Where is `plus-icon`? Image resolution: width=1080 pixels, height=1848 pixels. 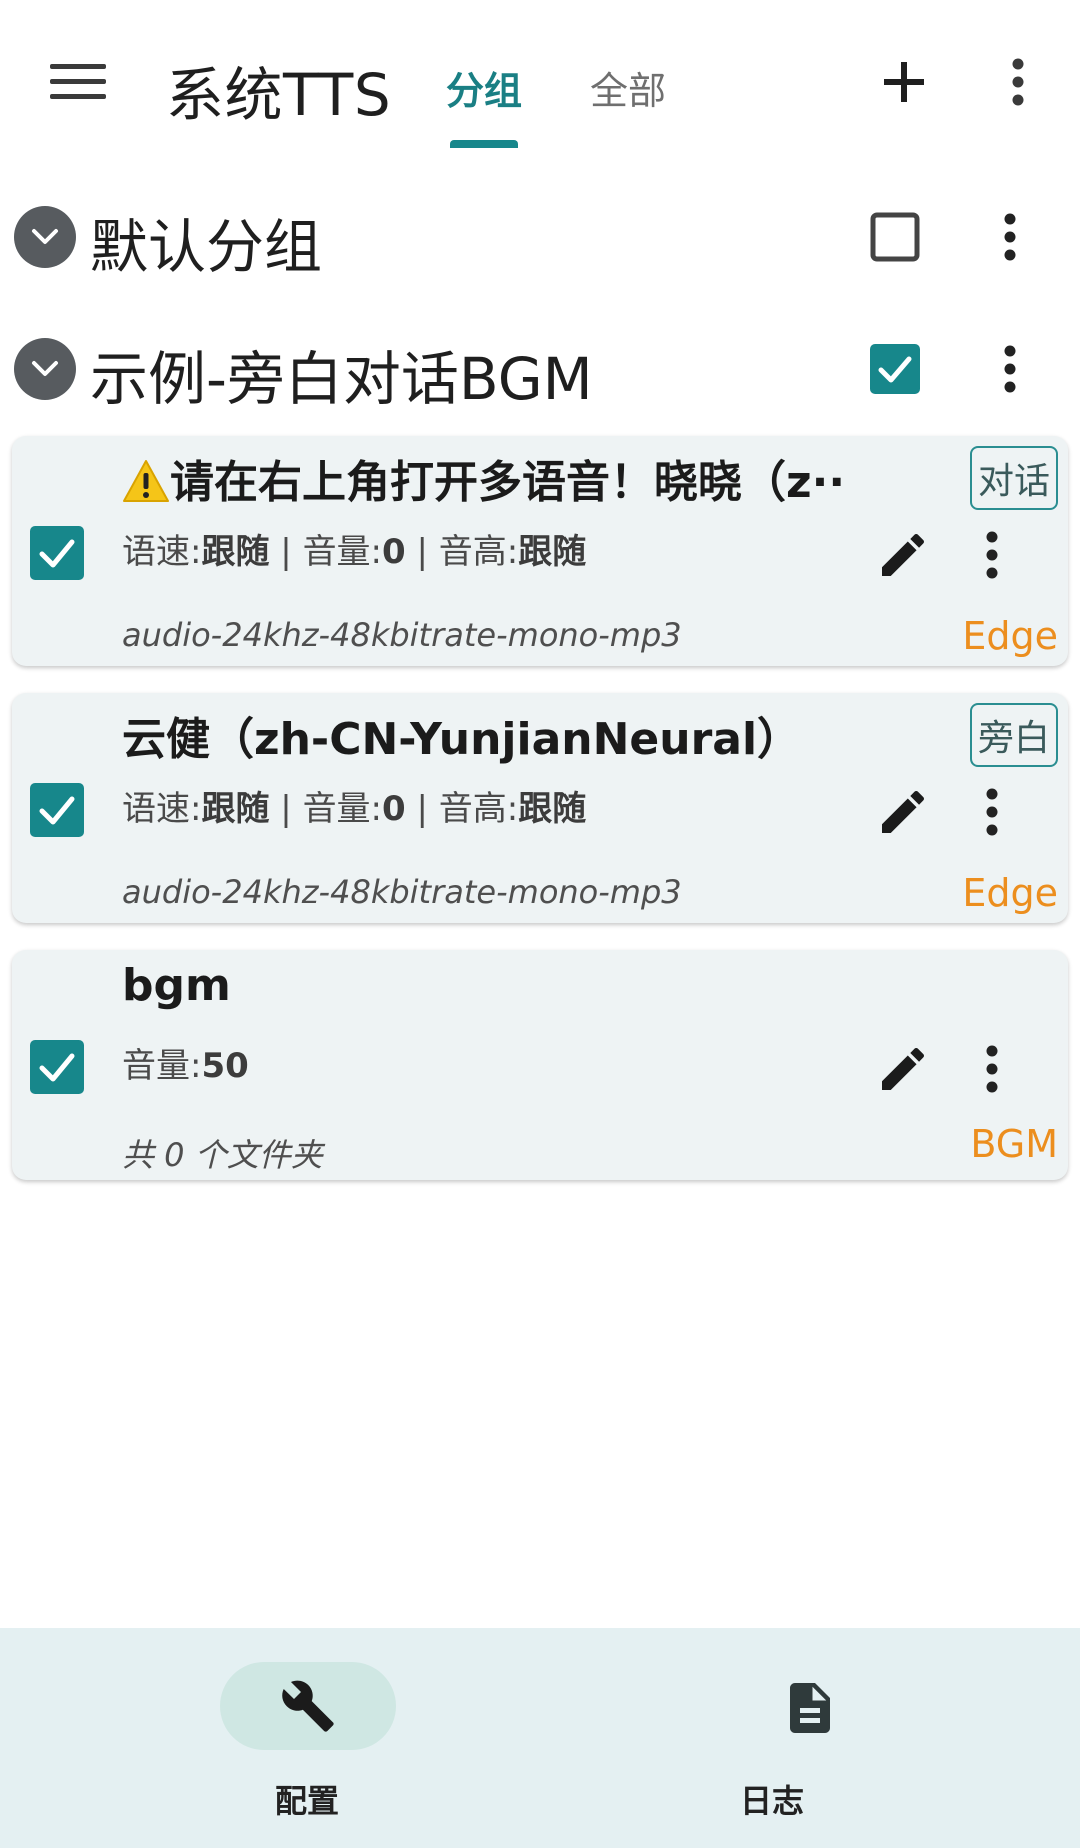
plus-icon is located at coordinates (904, 82).